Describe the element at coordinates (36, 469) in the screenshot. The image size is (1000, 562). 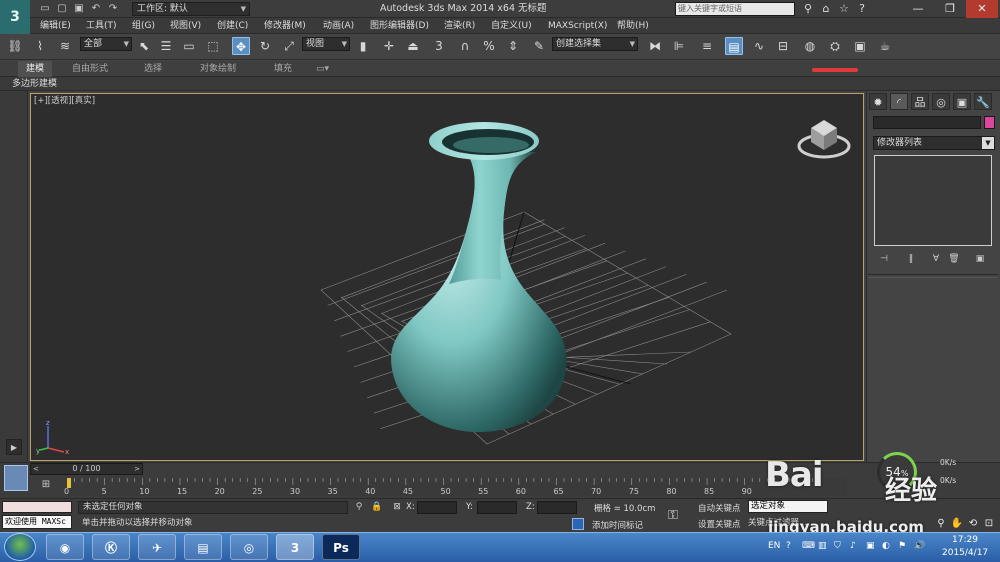
I see `prev-frame-icon: <` at that location.